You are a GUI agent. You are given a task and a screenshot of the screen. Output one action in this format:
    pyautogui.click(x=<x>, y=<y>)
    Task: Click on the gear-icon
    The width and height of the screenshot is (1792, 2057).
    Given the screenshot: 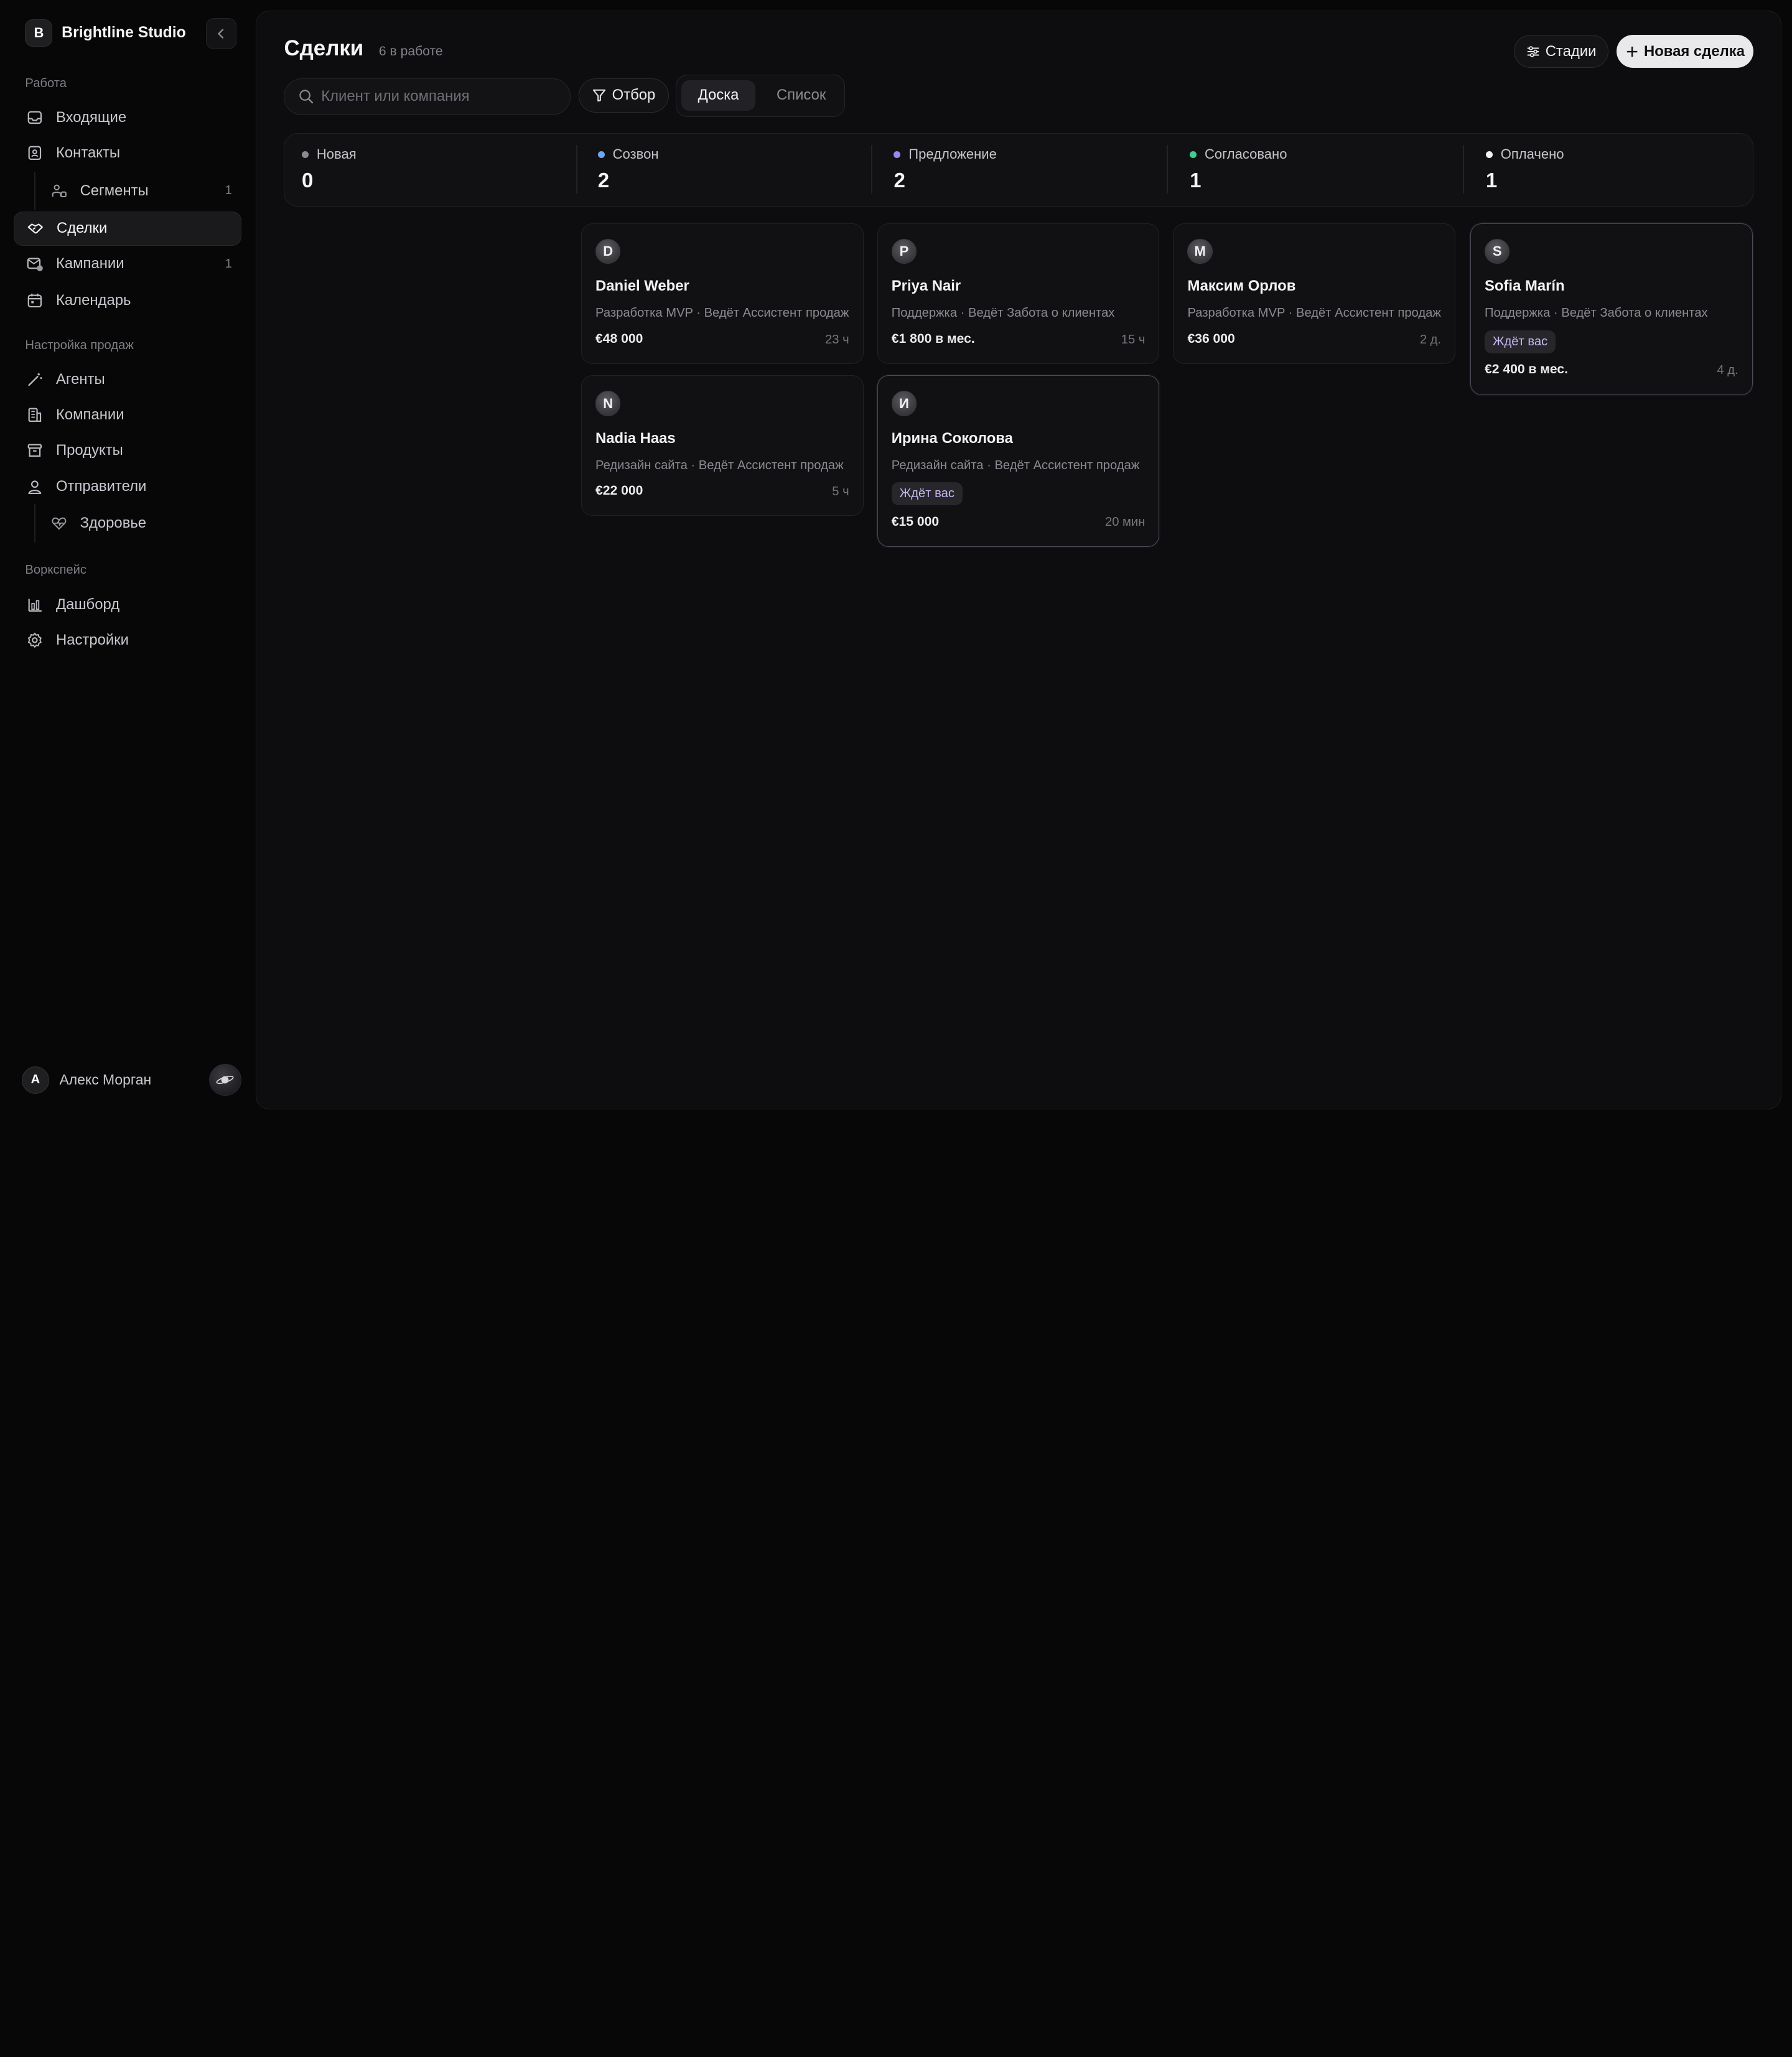 What is the action you would take?
    pyautogui.click(x=35, y=640)
    